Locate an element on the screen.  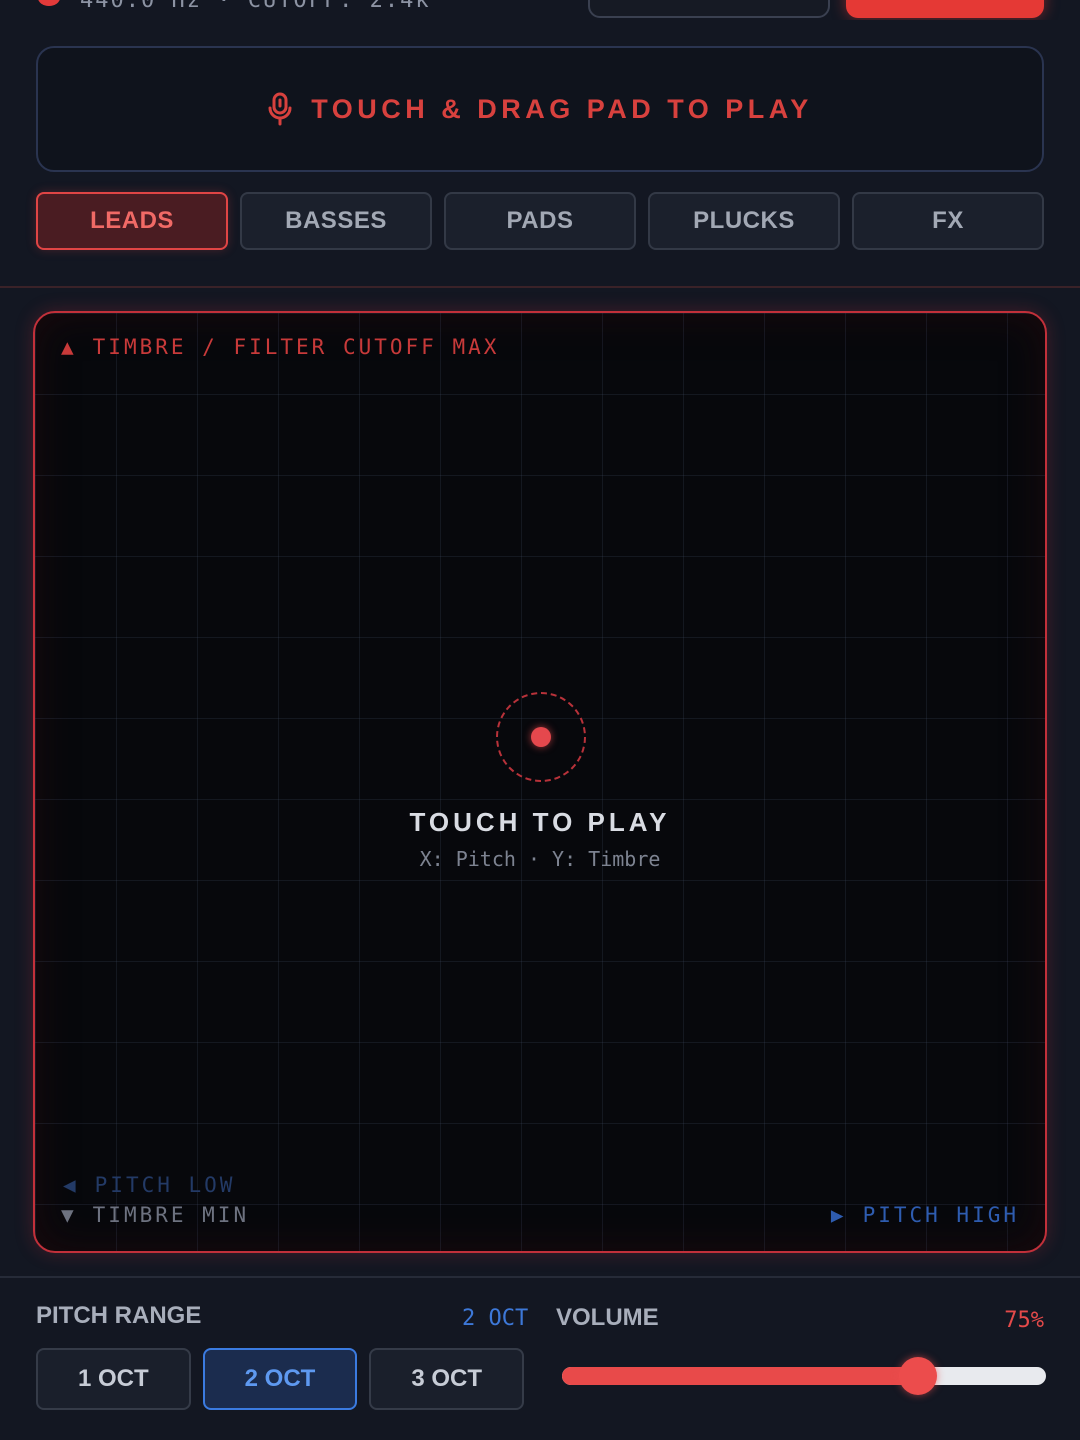
section-divider is located at coordinates (540, 287).